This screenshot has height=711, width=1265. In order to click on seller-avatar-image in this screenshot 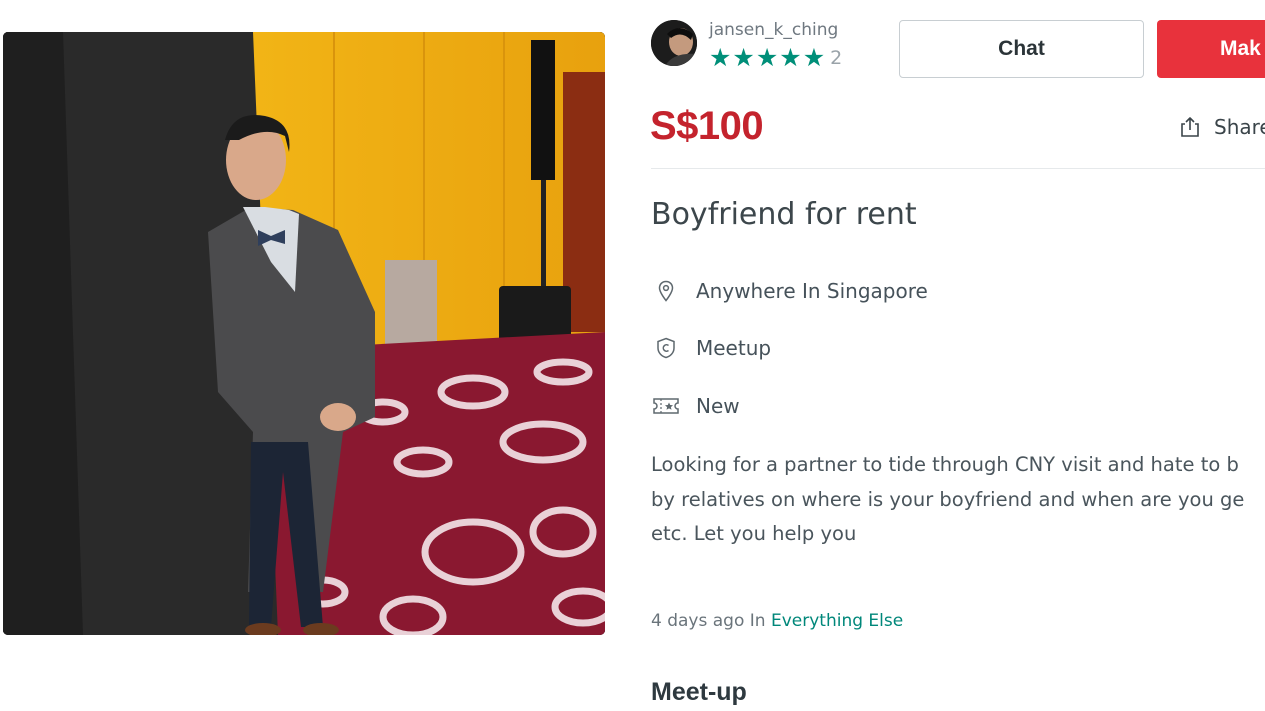, I will do `click(674, 43)`.